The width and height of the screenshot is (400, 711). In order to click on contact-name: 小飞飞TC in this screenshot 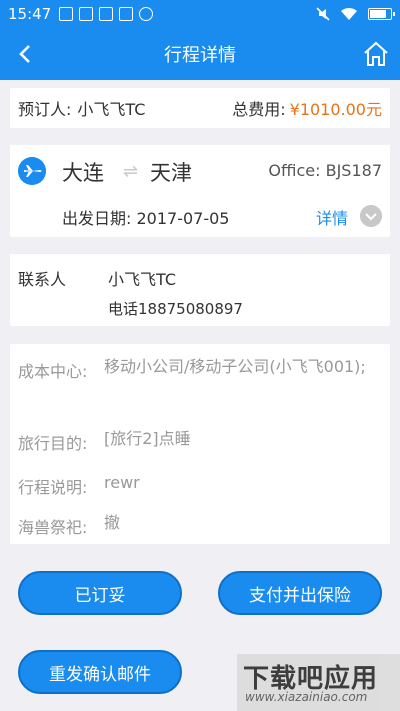, I will do `click(142, 279)`.